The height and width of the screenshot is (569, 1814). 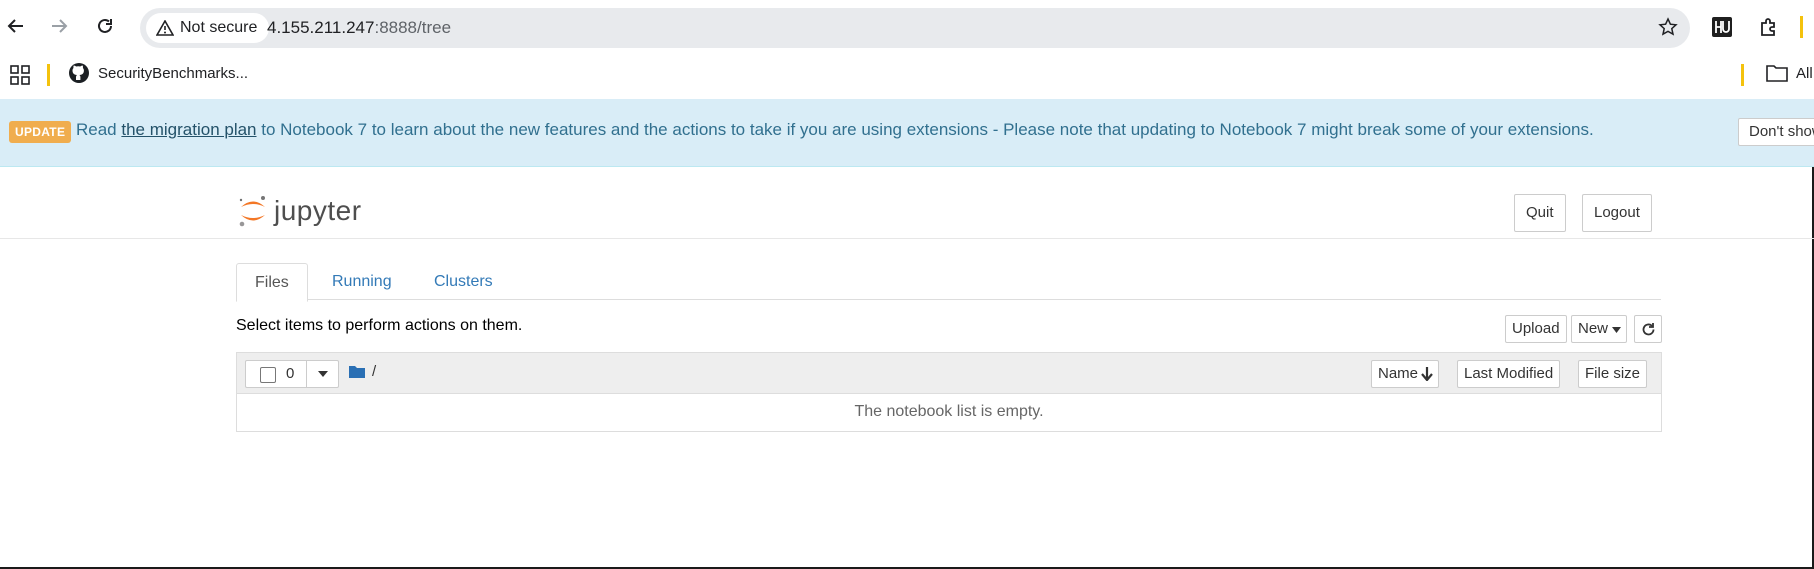 What do you see at coordinates (252, 211) in the screenshot?
I see `jupyter-logo-icon` at bounding box center [252, 211].